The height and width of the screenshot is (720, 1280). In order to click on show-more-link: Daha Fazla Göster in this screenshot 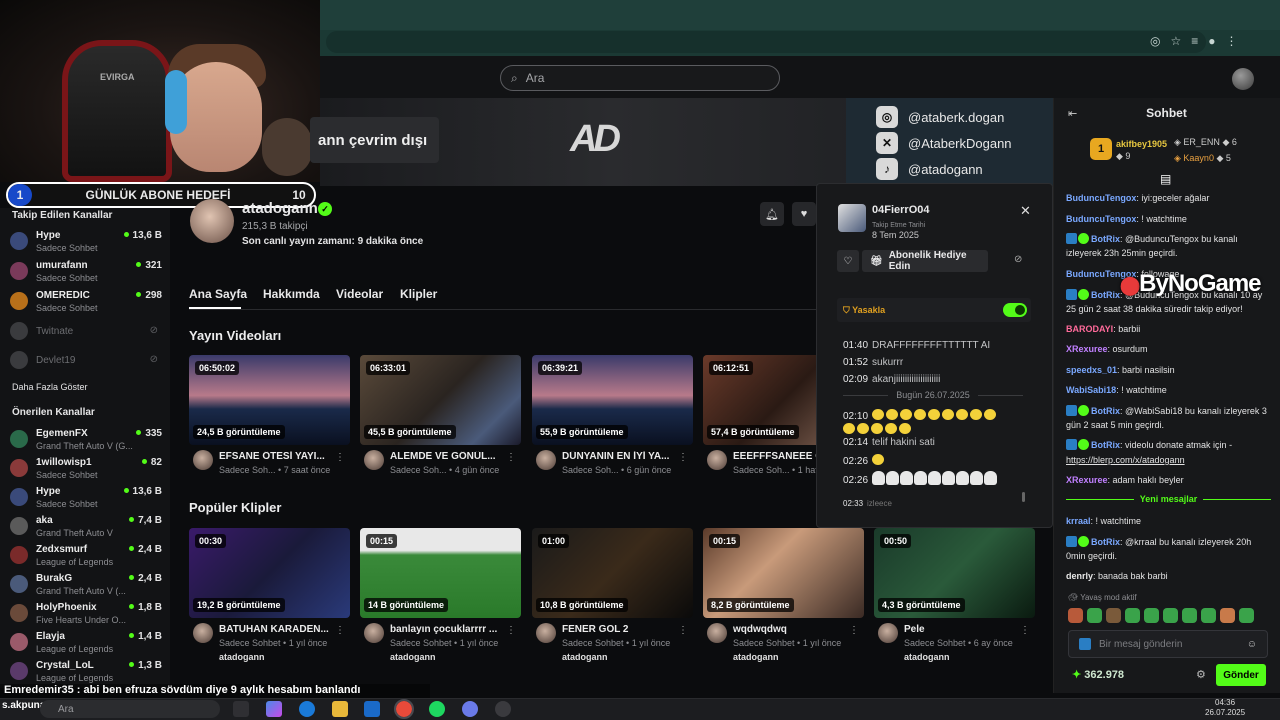, I will do `click(50, 387)`.